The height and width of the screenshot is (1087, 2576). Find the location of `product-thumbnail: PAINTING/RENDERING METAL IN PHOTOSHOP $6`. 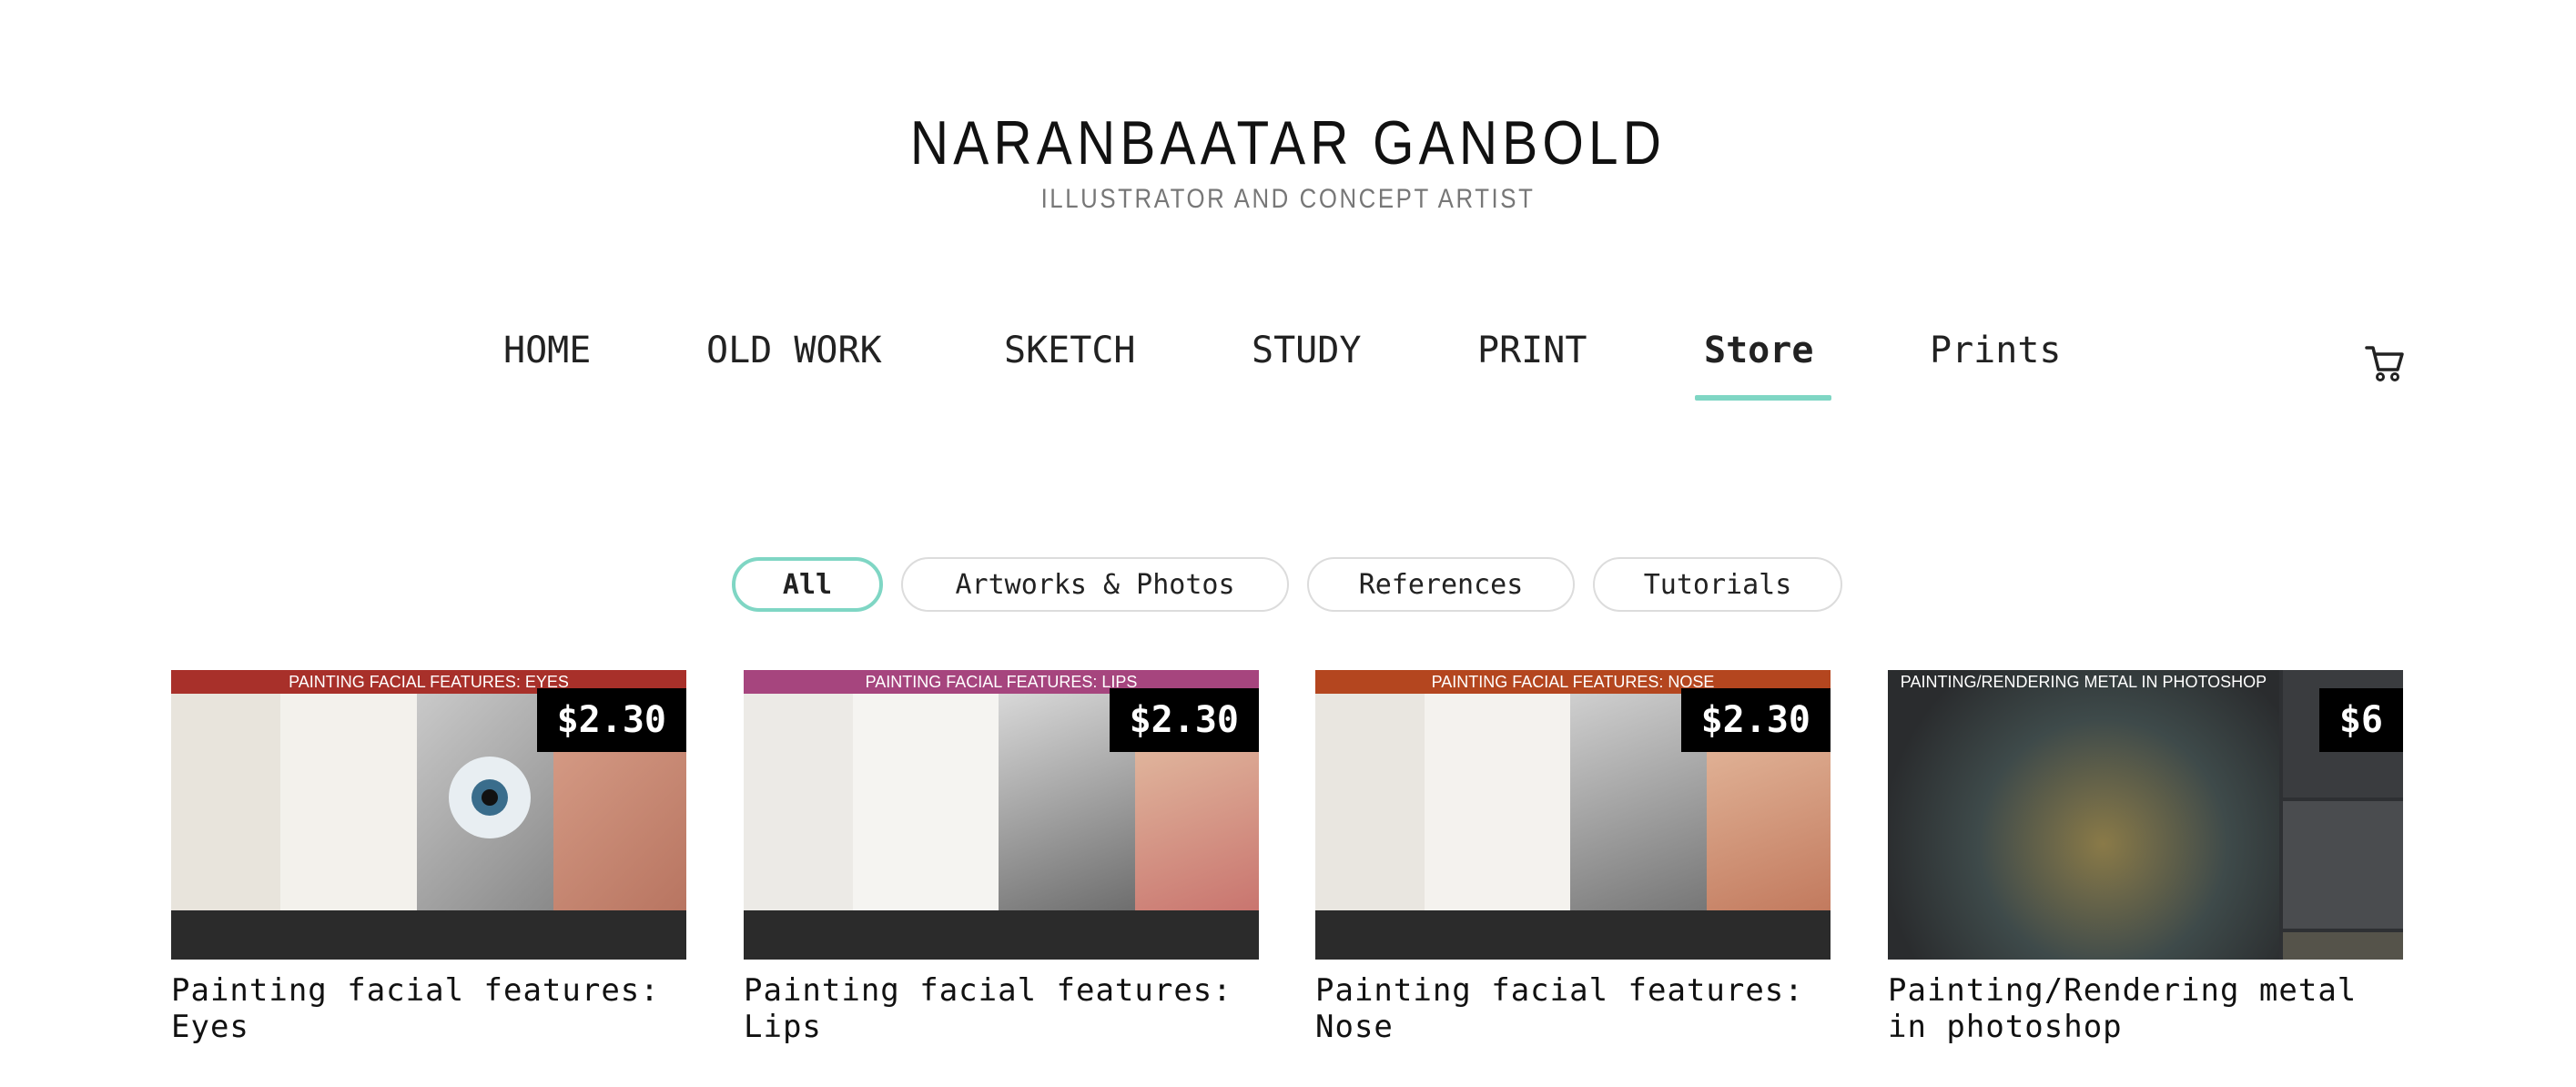

product-thumbnail: PAINTING/RENDERING METAL IN PHOTOSHOP $6 is located at coordinates (2145, 815).